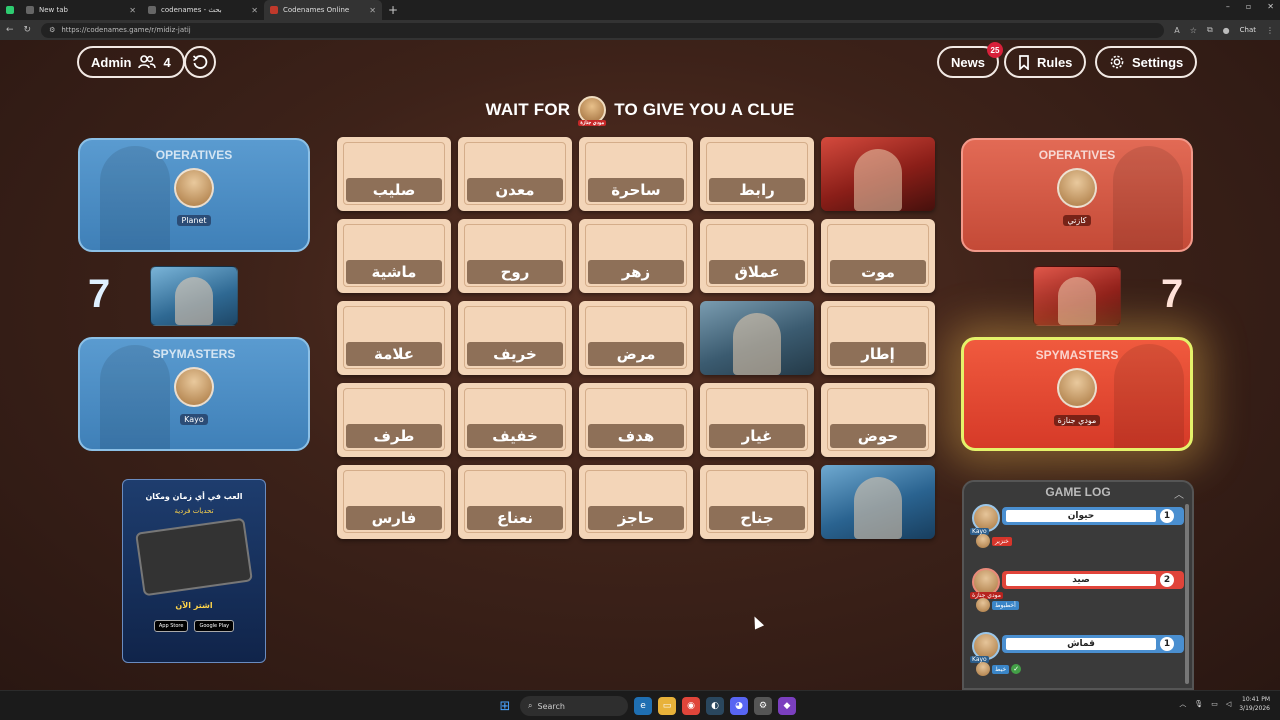  I want to click on app-store-badge: App Store, so click(171, 626).